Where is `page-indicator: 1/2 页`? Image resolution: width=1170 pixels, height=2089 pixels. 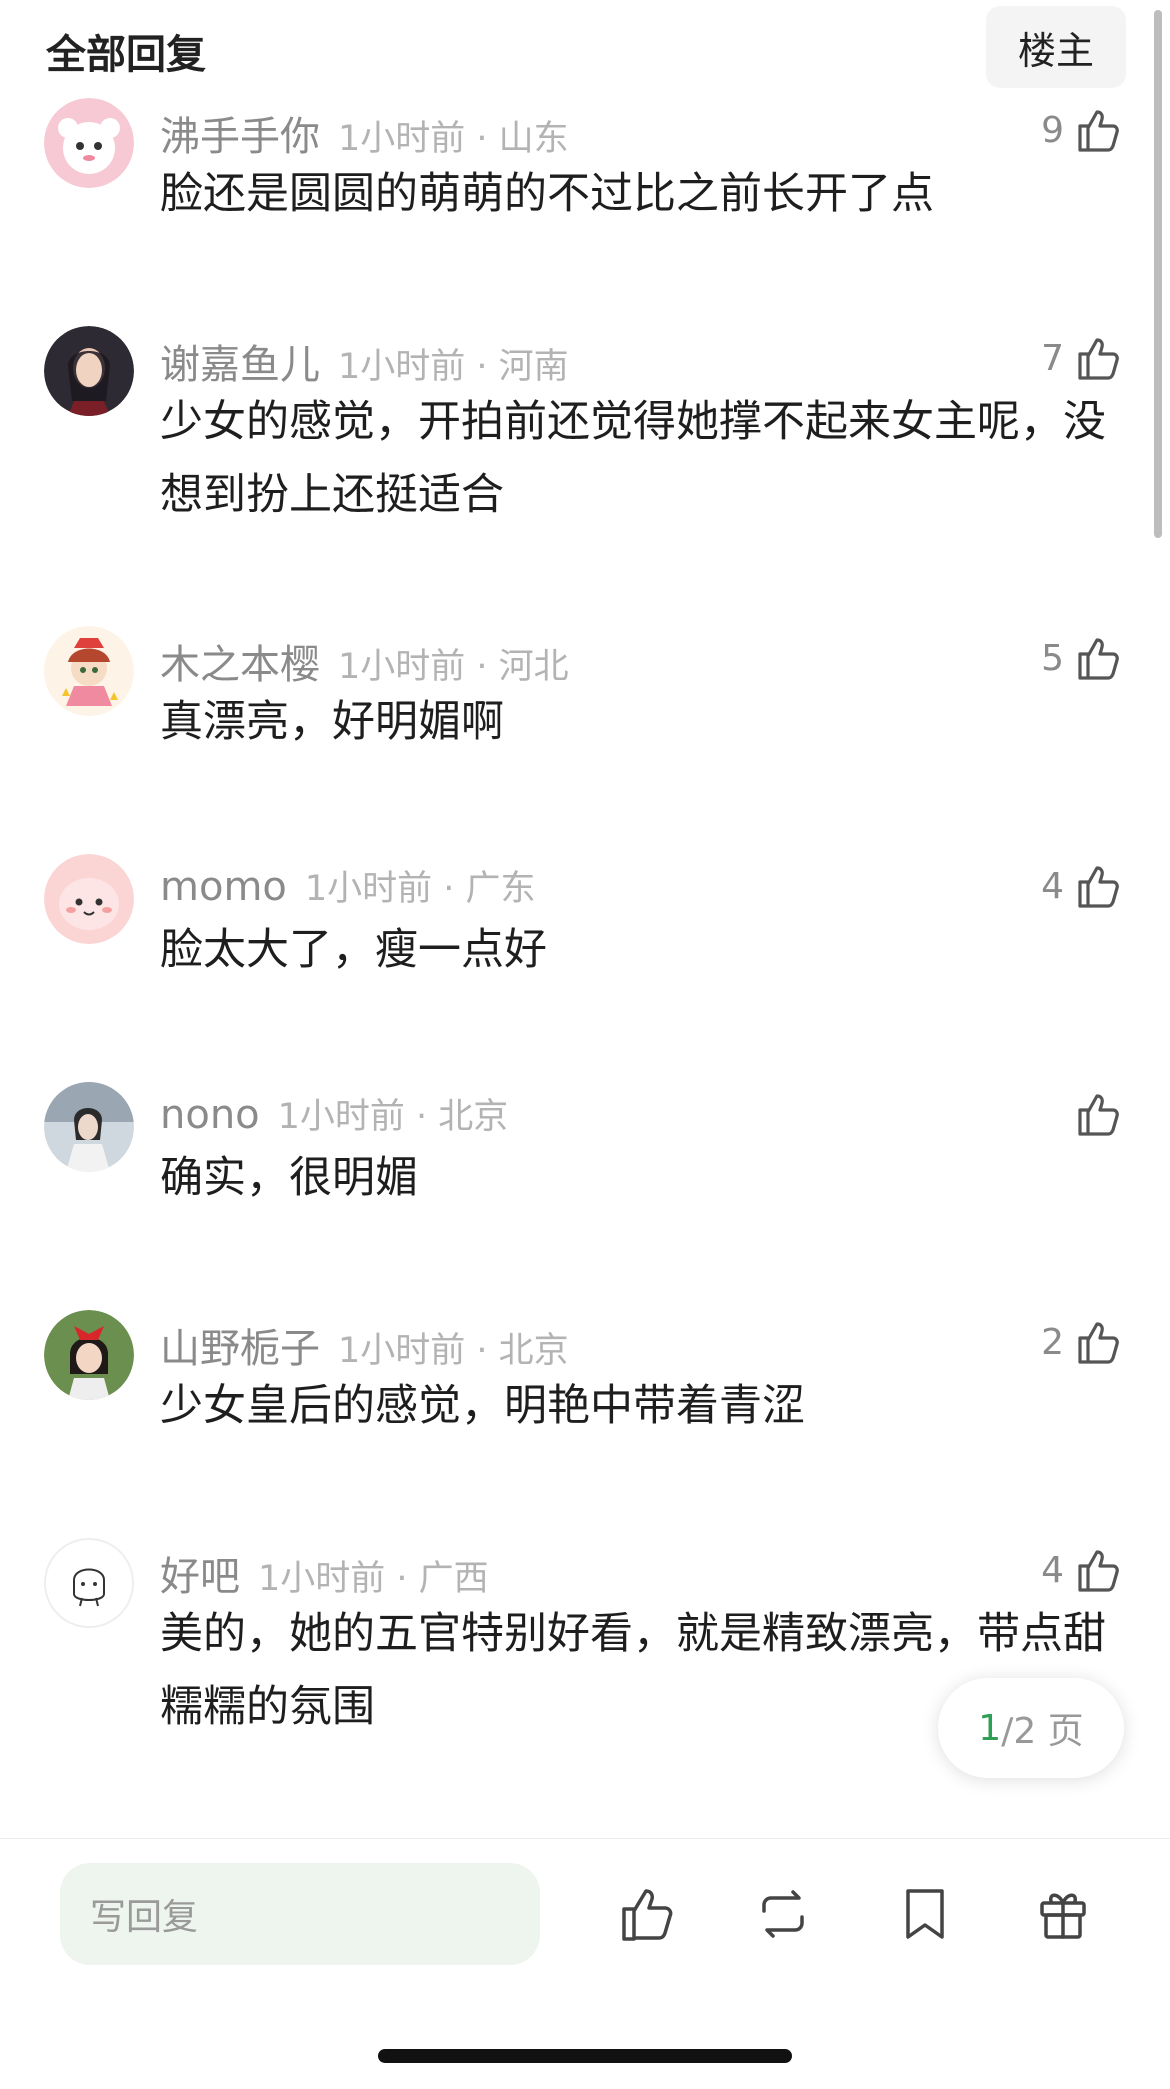
page-indicator: 1/2 页 is located at coordinates (1031, 1728).